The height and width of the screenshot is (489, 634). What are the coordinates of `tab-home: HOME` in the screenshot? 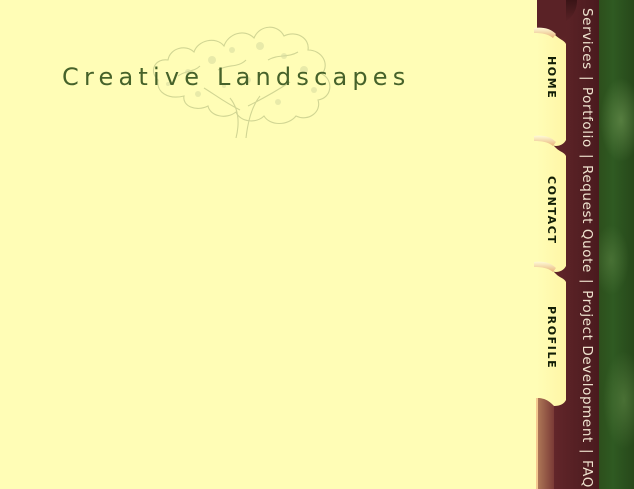 It's located at (551, 77).